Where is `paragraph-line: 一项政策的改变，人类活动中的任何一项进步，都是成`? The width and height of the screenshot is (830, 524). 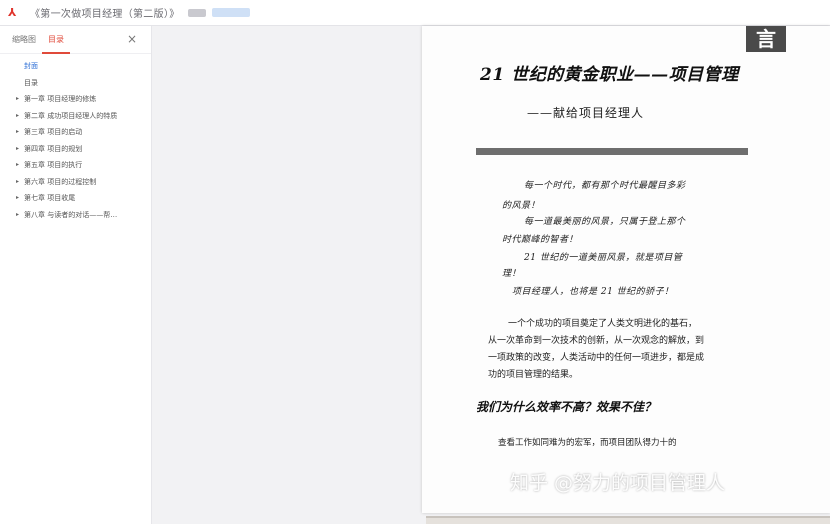
paragraph-line: 一项政策的改变，人类活动中的任何一项进步，都是成 is located at coordinates (596, 358).